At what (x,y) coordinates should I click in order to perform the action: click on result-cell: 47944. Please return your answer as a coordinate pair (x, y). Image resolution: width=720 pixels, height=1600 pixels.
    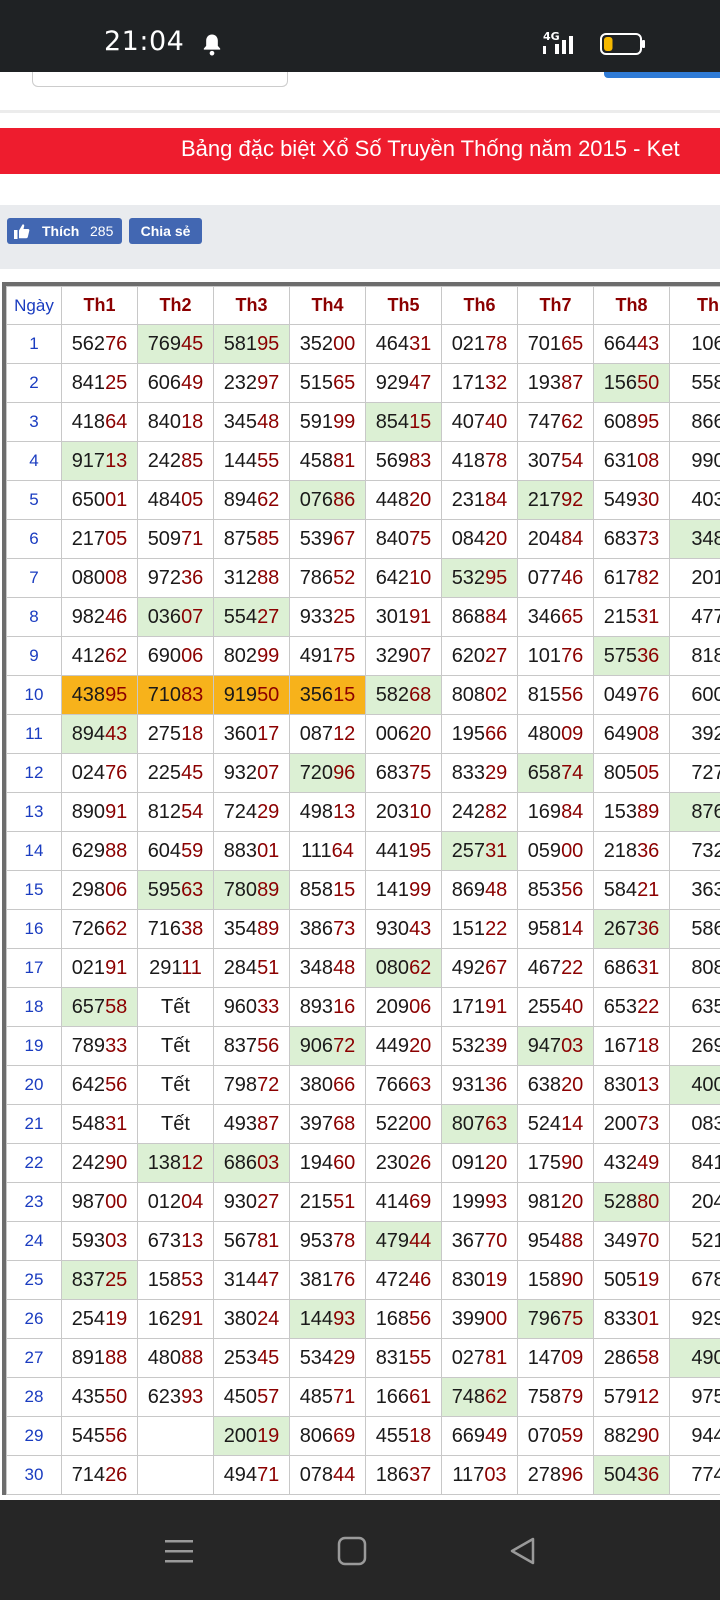
    Looking at the image, I should click on (403, 1241).